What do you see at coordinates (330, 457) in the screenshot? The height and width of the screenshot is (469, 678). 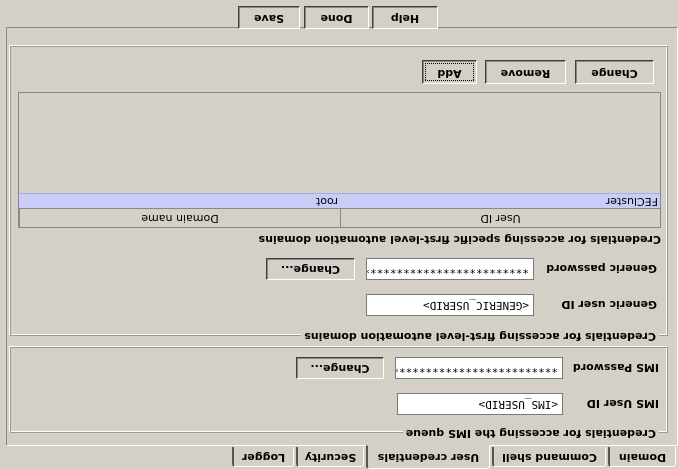 I see `tab-security: Security` at bounding box center [330, 457].